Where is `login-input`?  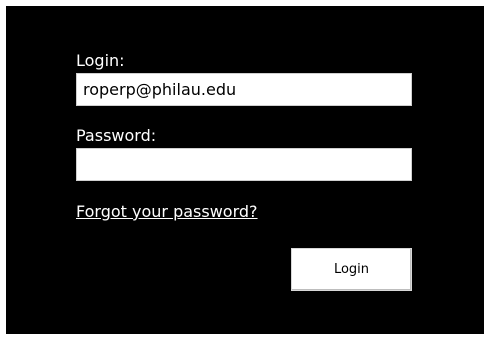
login-input is located at coordinates (244, 89).